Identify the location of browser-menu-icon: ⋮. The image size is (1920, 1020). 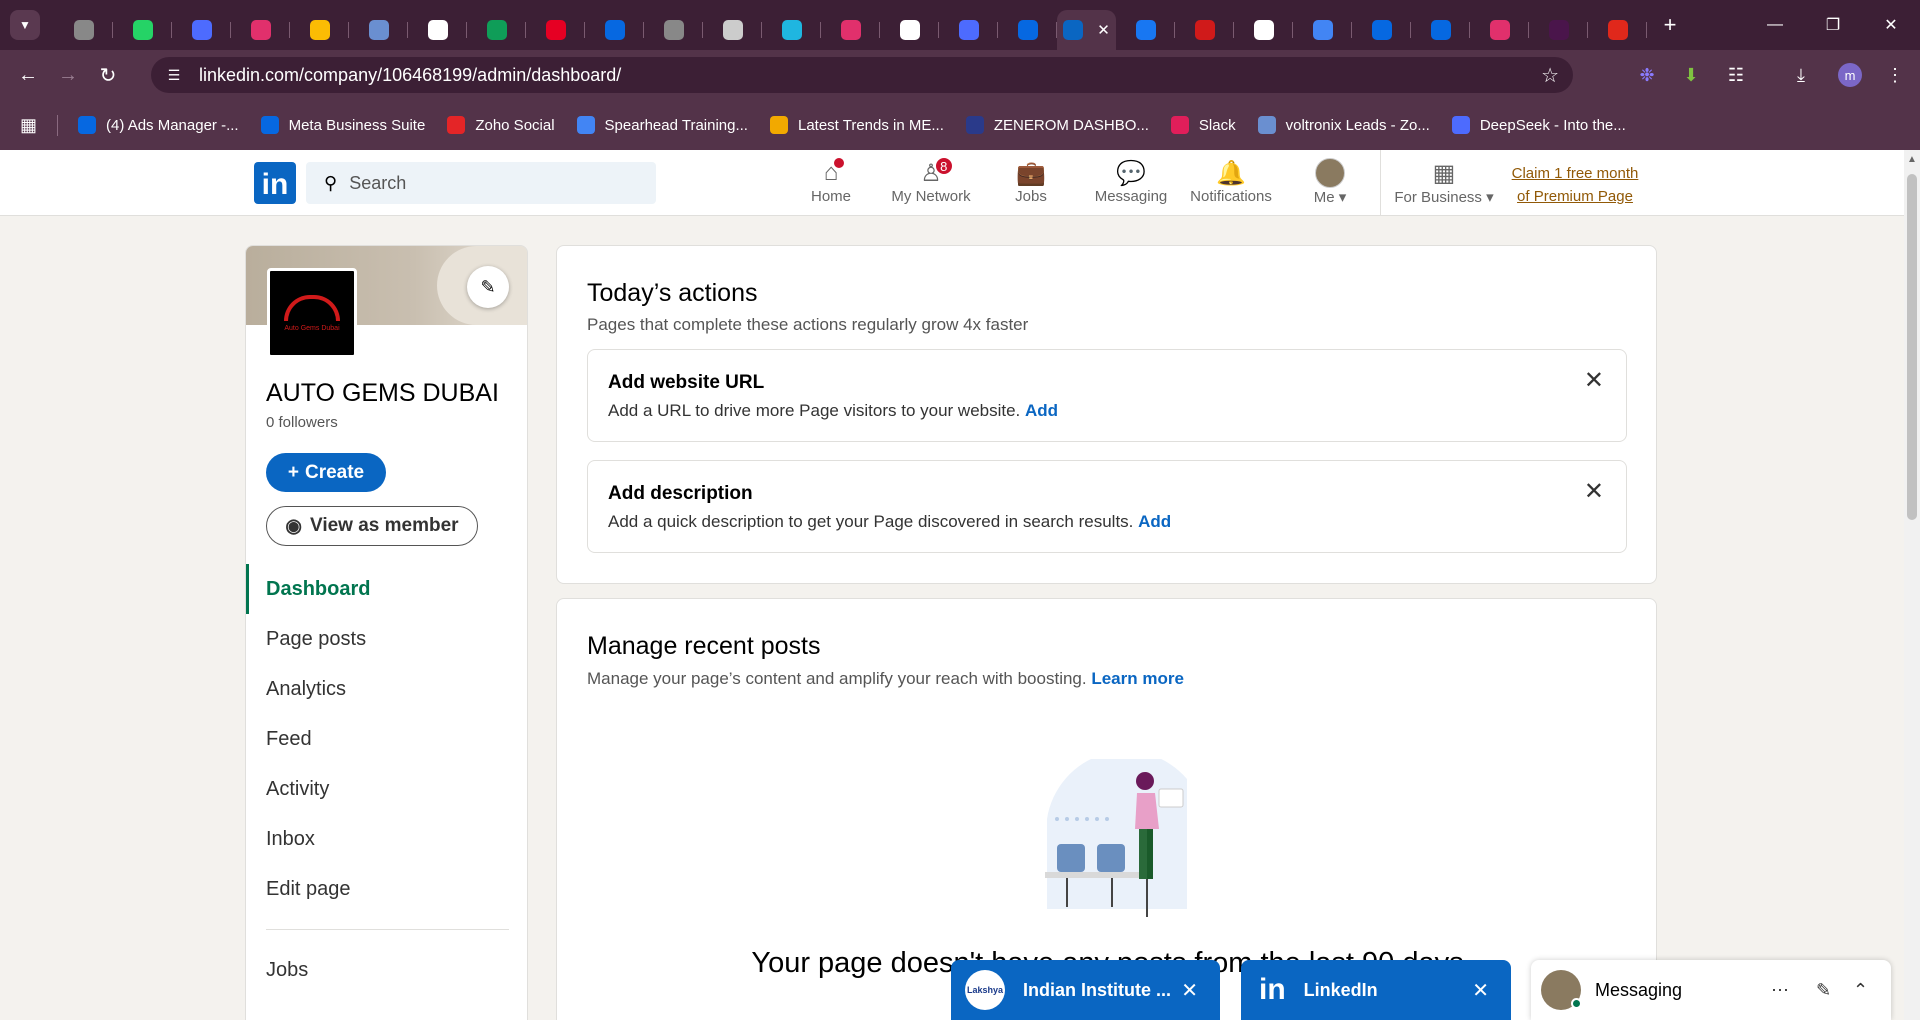
(1895, 75).